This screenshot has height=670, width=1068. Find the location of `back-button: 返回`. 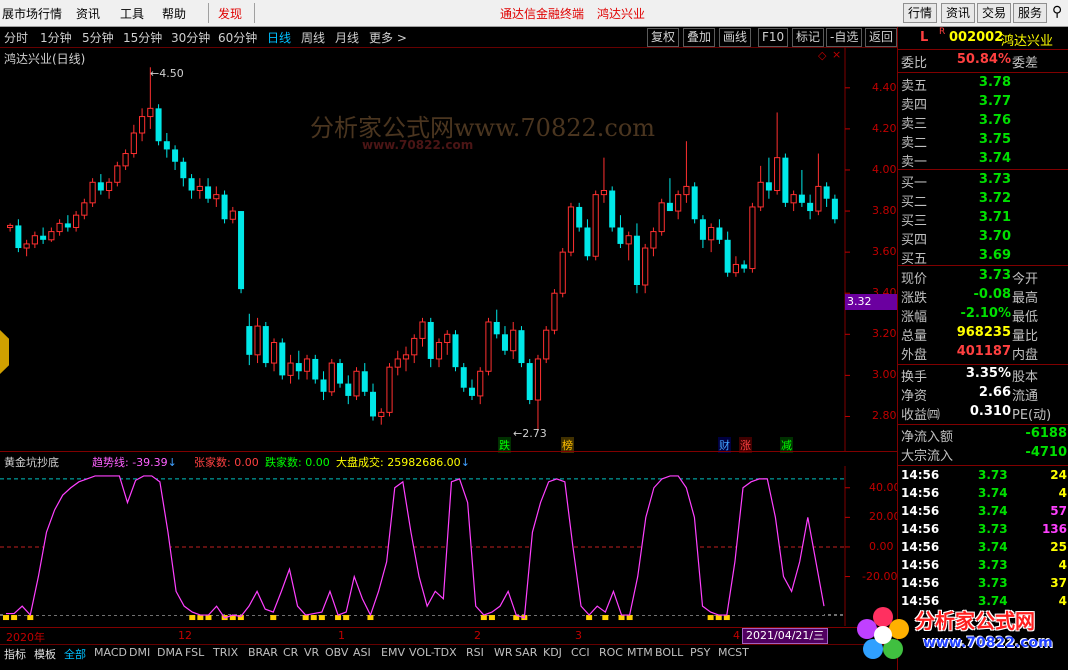

back-button: 返回 is located at coordinates (881, 37).